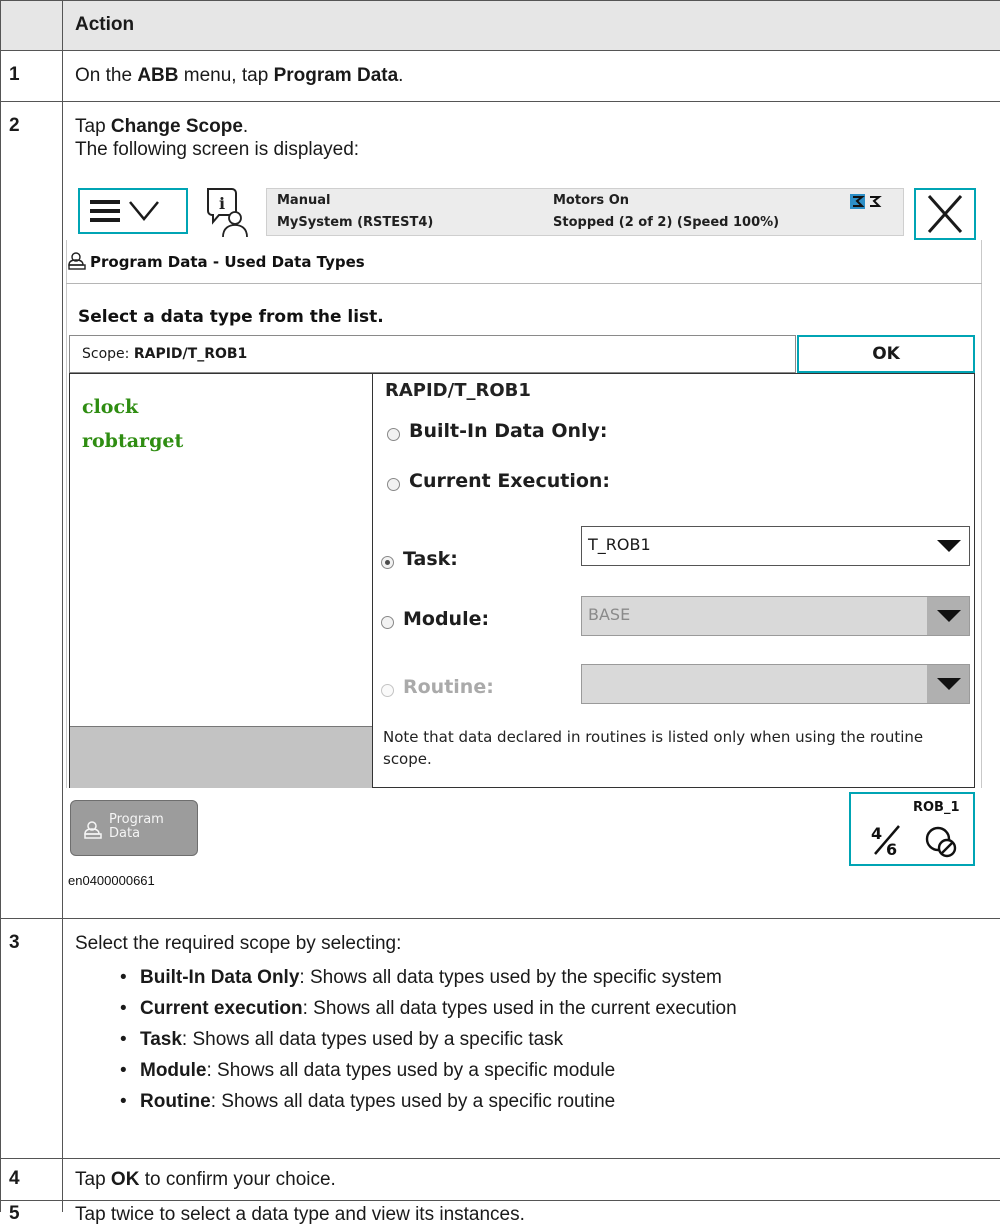 This screenshot has height=1227, width=1000. What do you see at coordinates (14, 1213) in the screenshot?
I see `step-number: 5` at bounding box center [14, 1213].